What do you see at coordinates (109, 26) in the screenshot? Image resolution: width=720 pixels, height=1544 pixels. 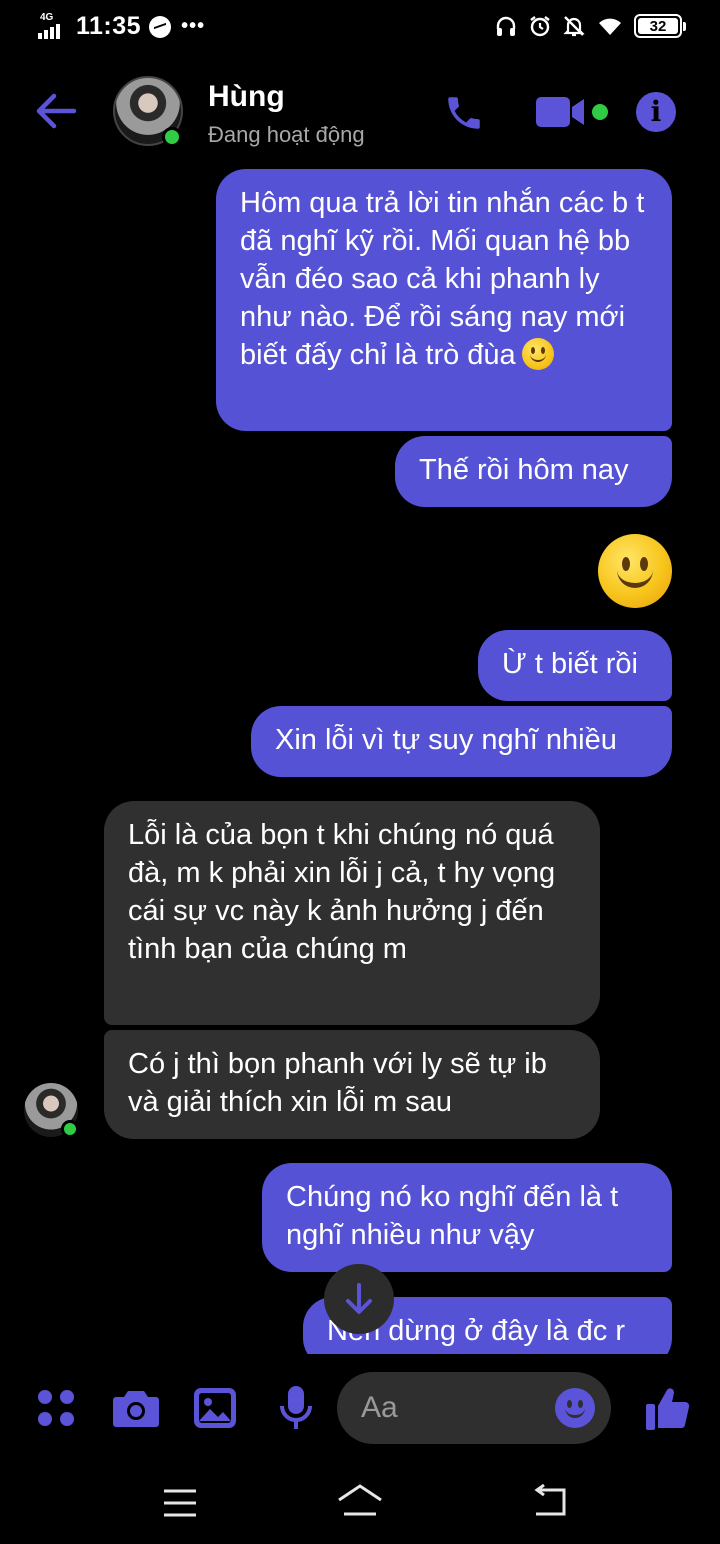 I see `clock: 11:35` at bounding box center [109, 26].